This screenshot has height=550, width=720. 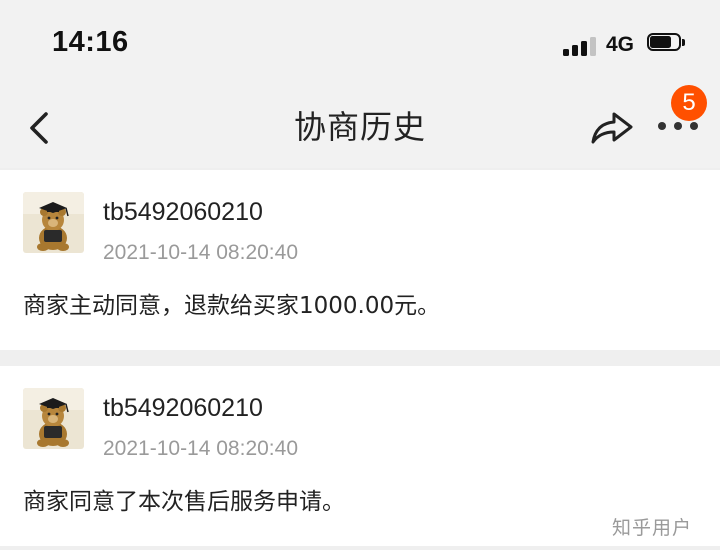 I want to click on status-time: 14:16, so click(x=90, y=42).